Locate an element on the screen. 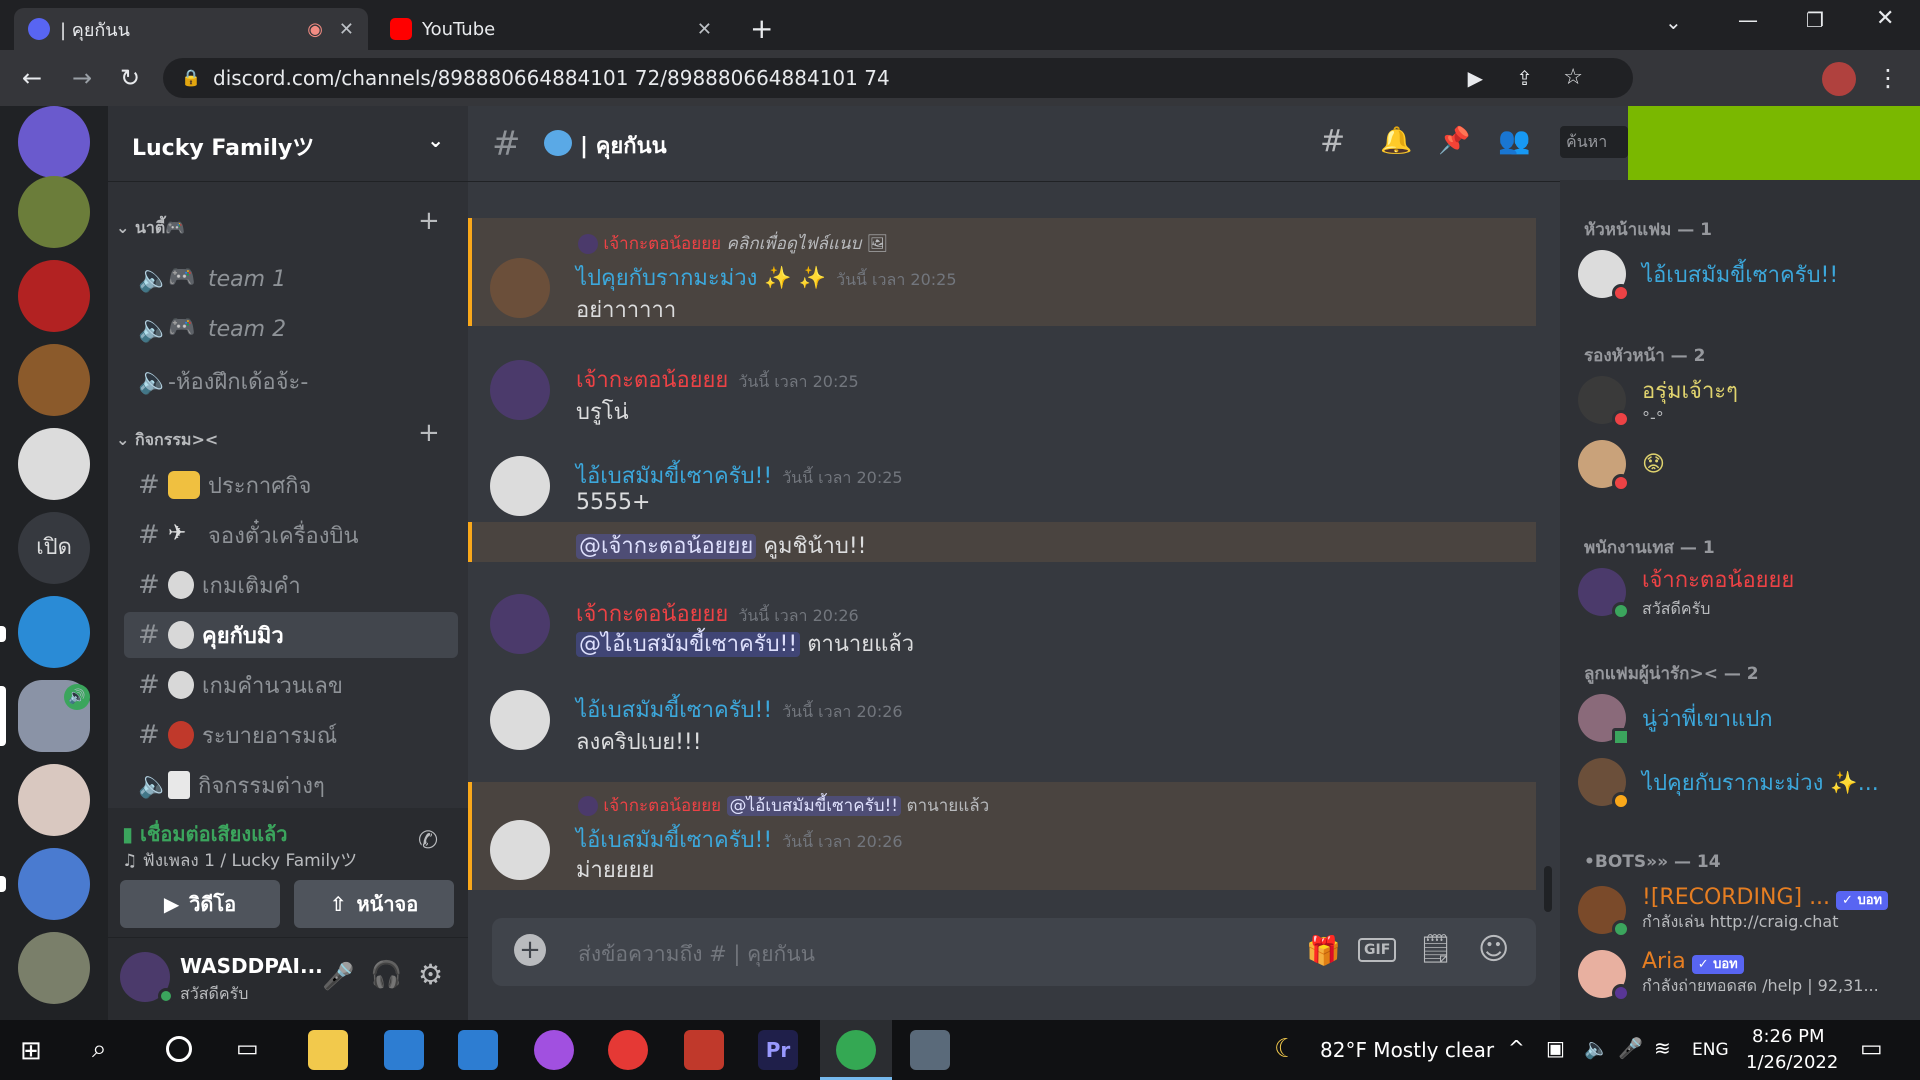  member-row: อรุ่มเจ้าะๆ °-° is located at coordinates (1658, 400).